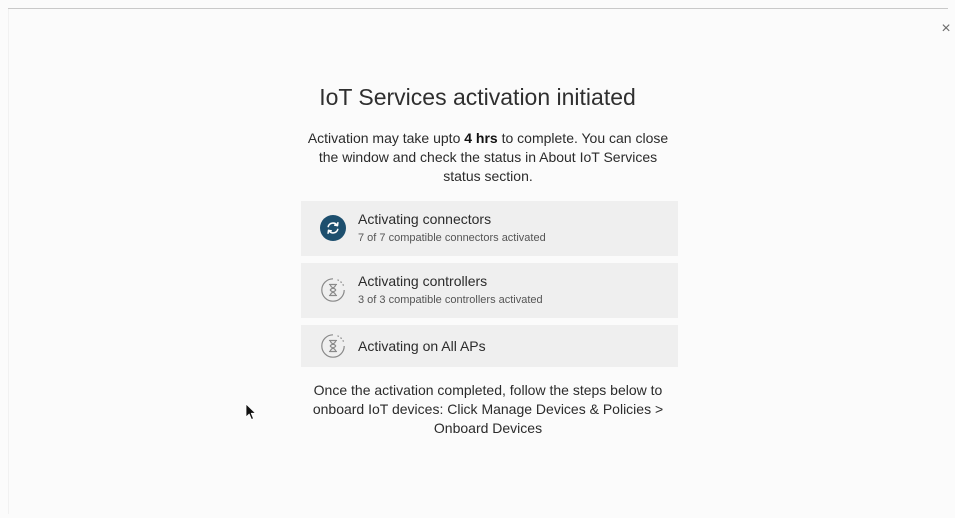 This screenshot has width=955, height=518. I want to click on description-text-start: Activation may take upto, so click(386, 138).